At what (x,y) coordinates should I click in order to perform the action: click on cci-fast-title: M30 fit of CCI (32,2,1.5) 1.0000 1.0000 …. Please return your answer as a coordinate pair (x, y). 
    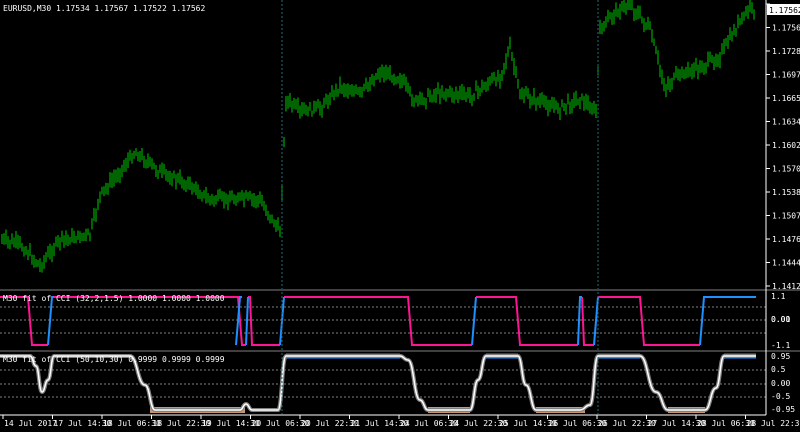
    Looking at the image, I should click on (114, 298).